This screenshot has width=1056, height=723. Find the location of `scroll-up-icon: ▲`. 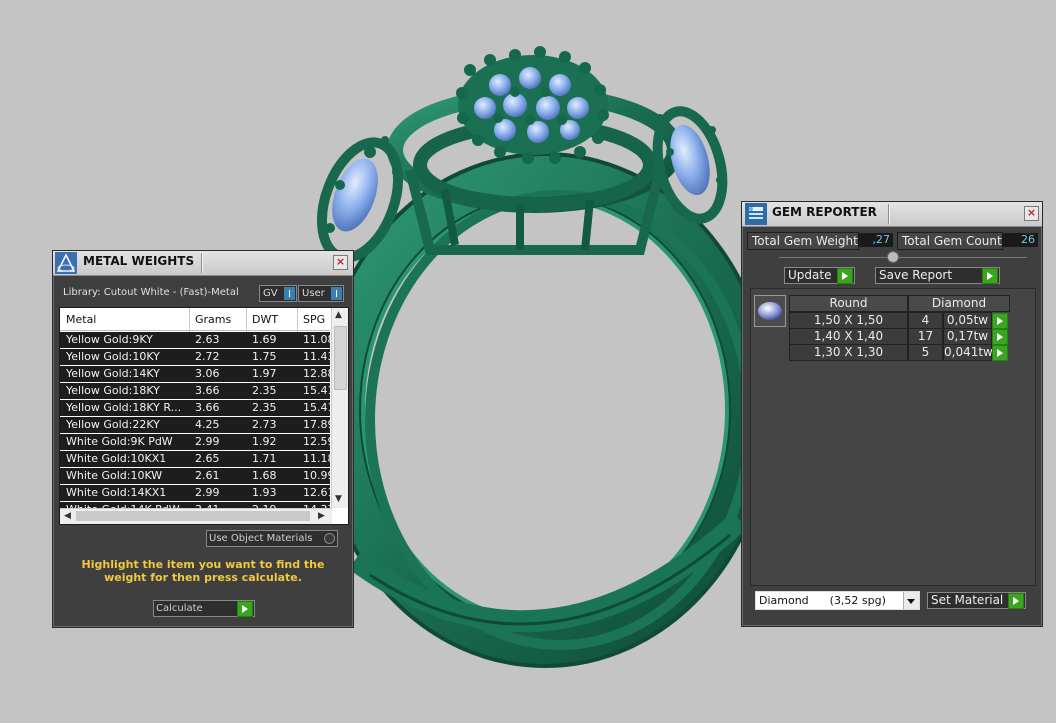

scroll-up-icon: ▲ is located at coordinates (338, 315).